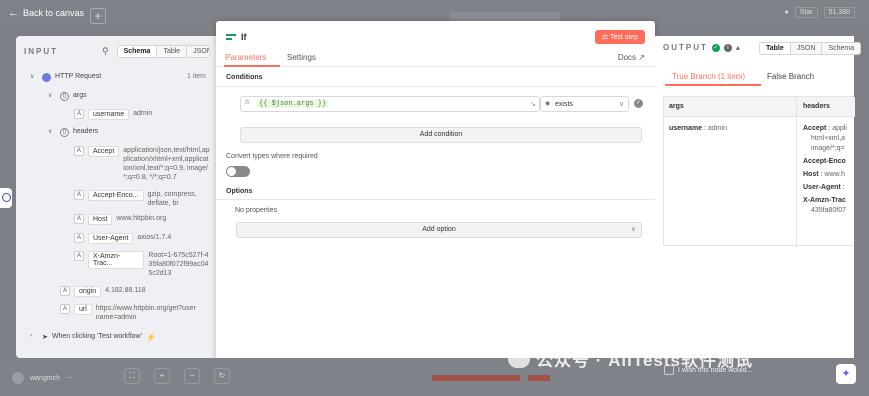 The image size is (869, 396). What do you see at coordinates (708, 76) in the screenshot?
I see `tab-true-branch: True Branch (1 item)` at bounding box center [708, 76].